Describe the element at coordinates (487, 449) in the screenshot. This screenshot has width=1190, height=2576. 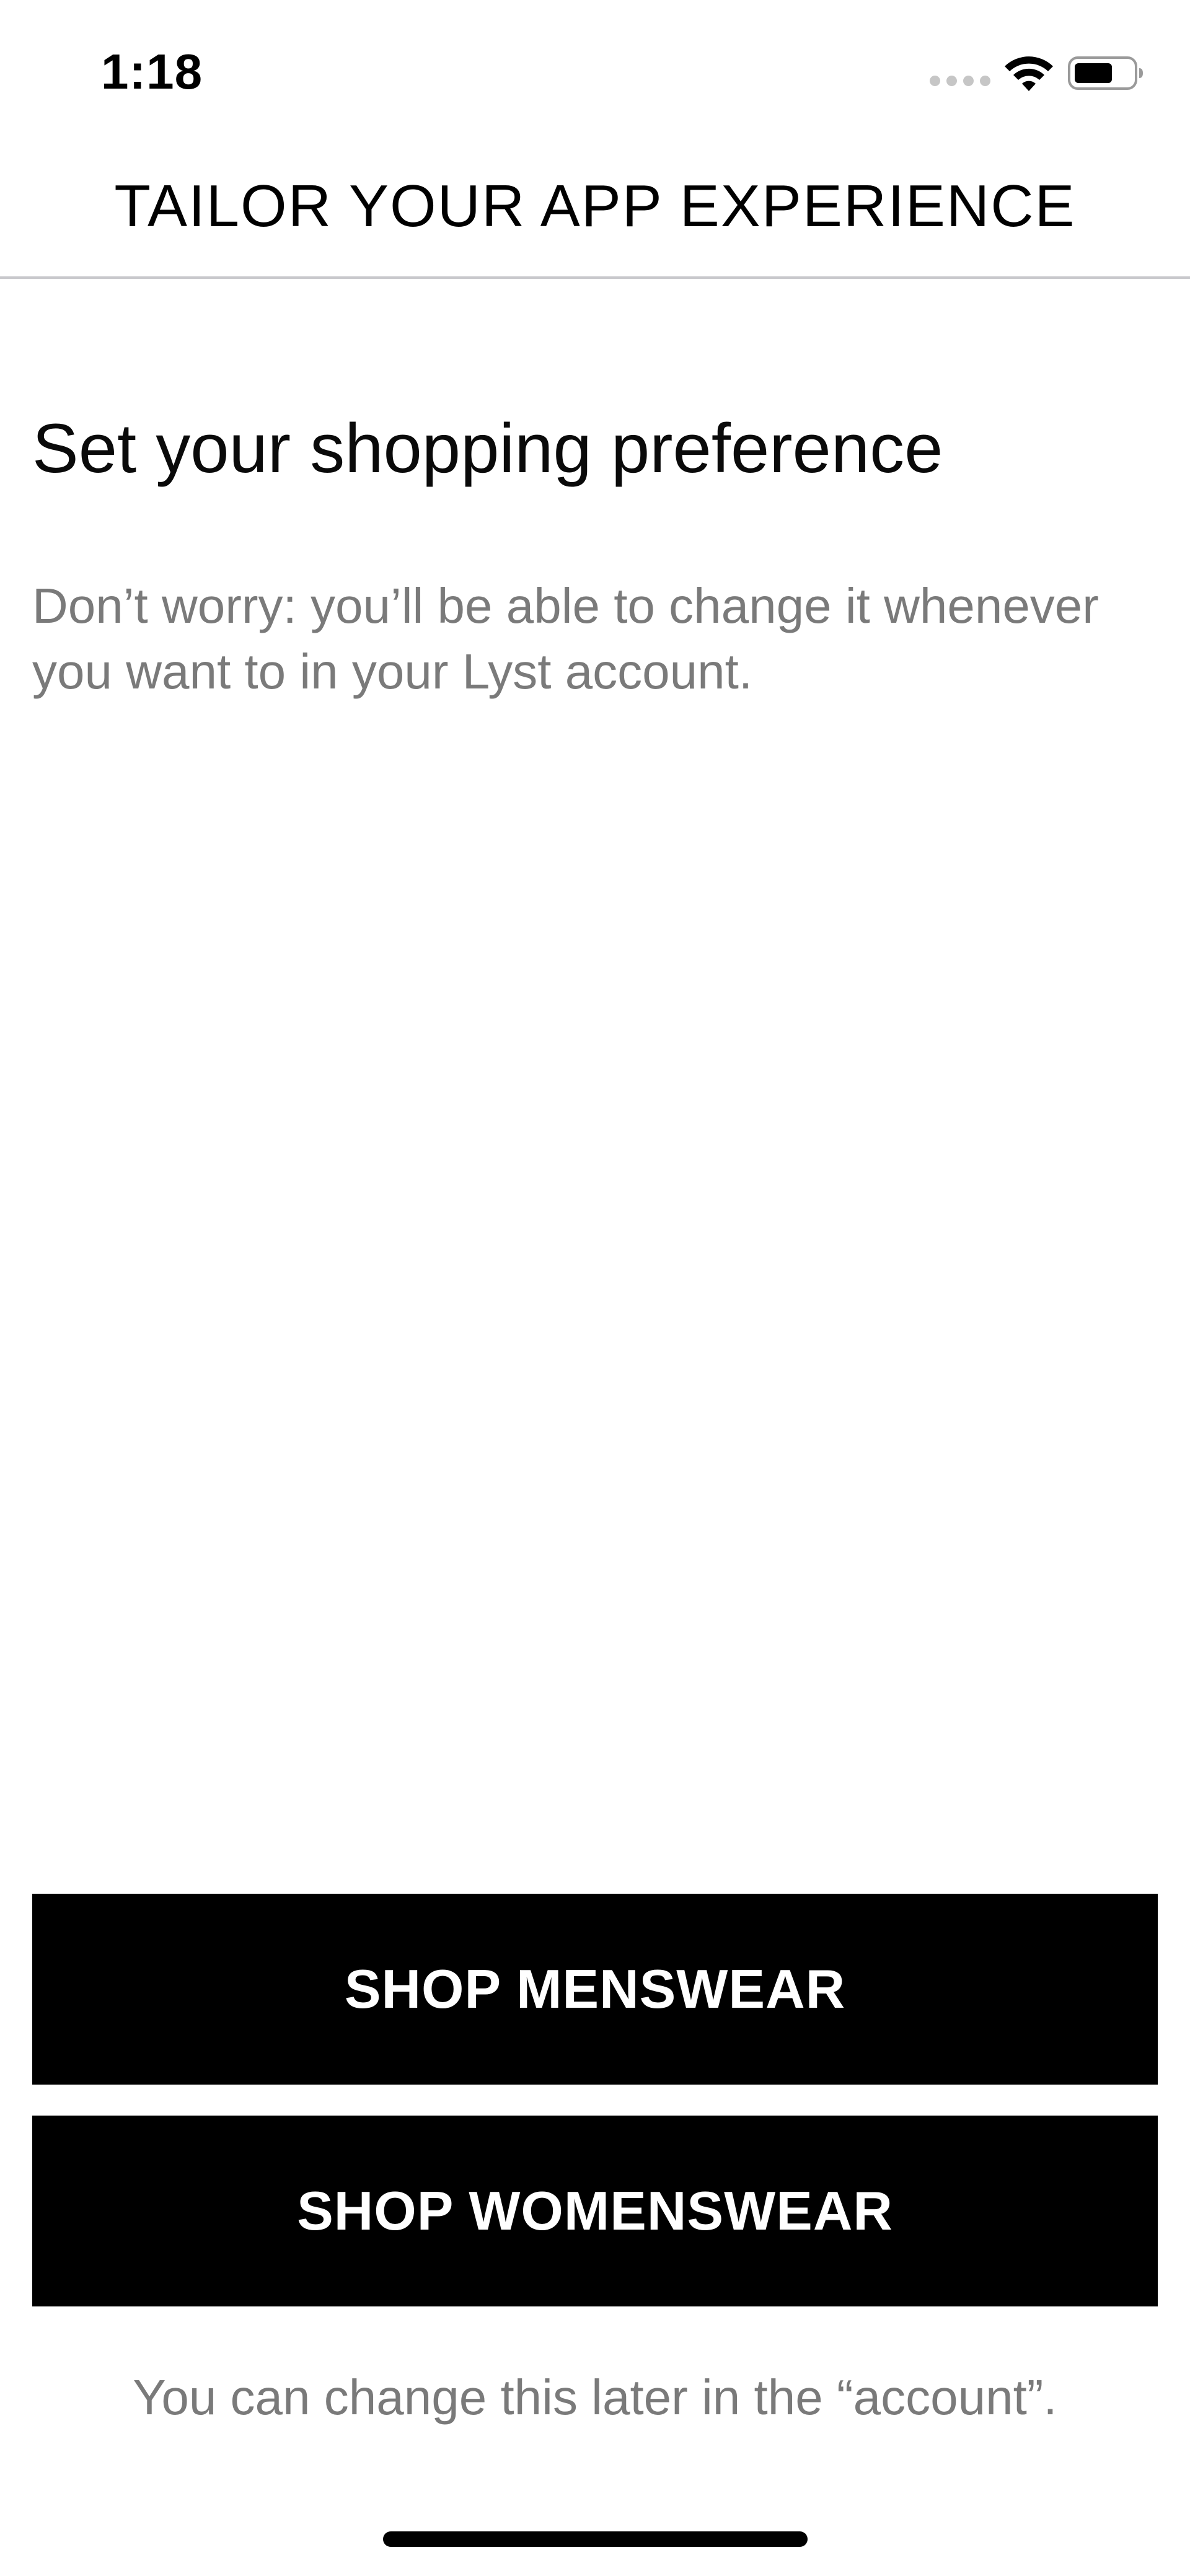
I see `preference-heading: Set your shopping preference` at that location.